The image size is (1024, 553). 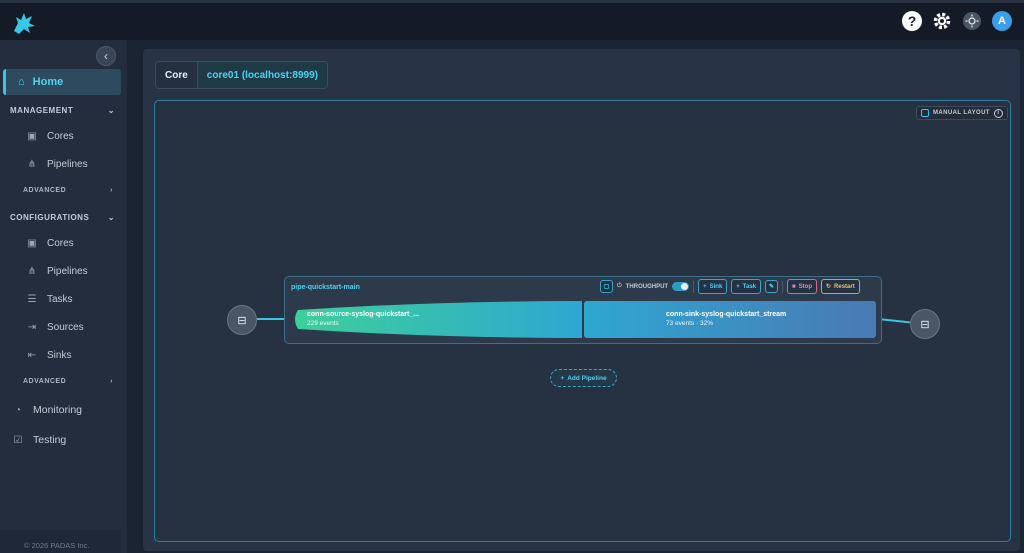 I want to click on sidebar-item-management-cores: ▣ Cores, so click(x=49, y=136).